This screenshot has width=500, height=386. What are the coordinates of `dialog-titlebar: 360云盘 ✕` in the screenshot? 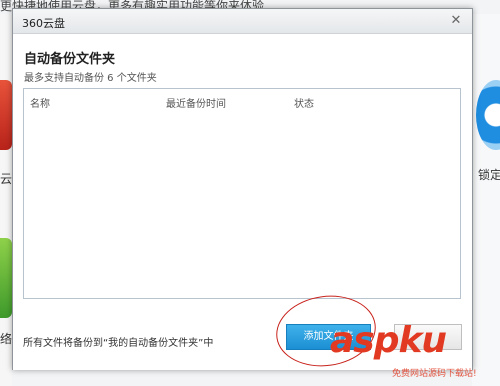 It's located at (242, 21).